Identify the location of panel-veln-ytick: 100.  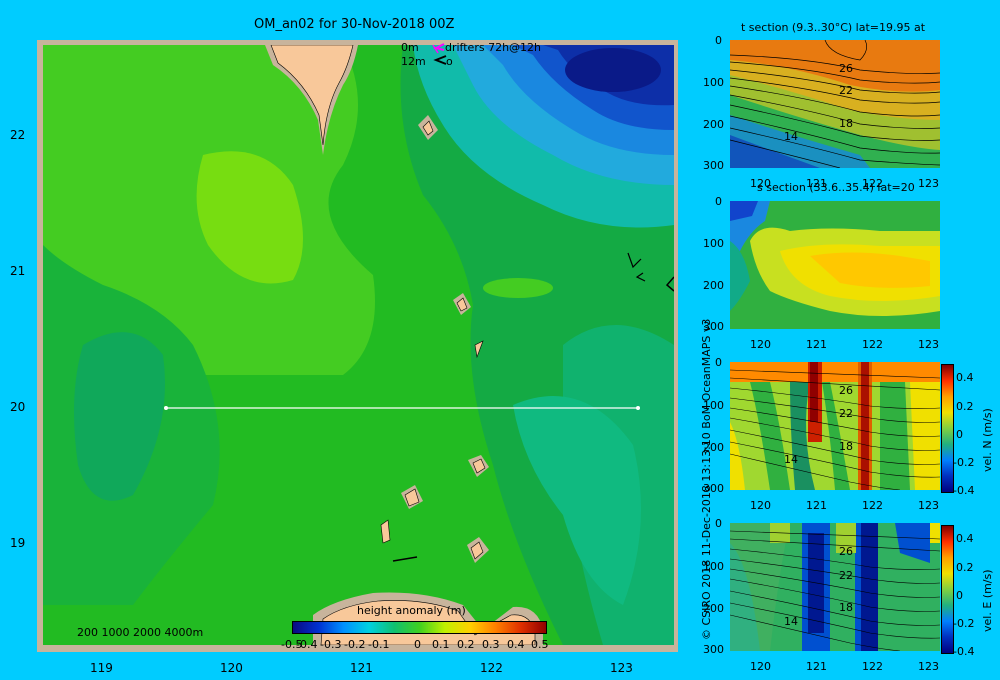
(713, 405).